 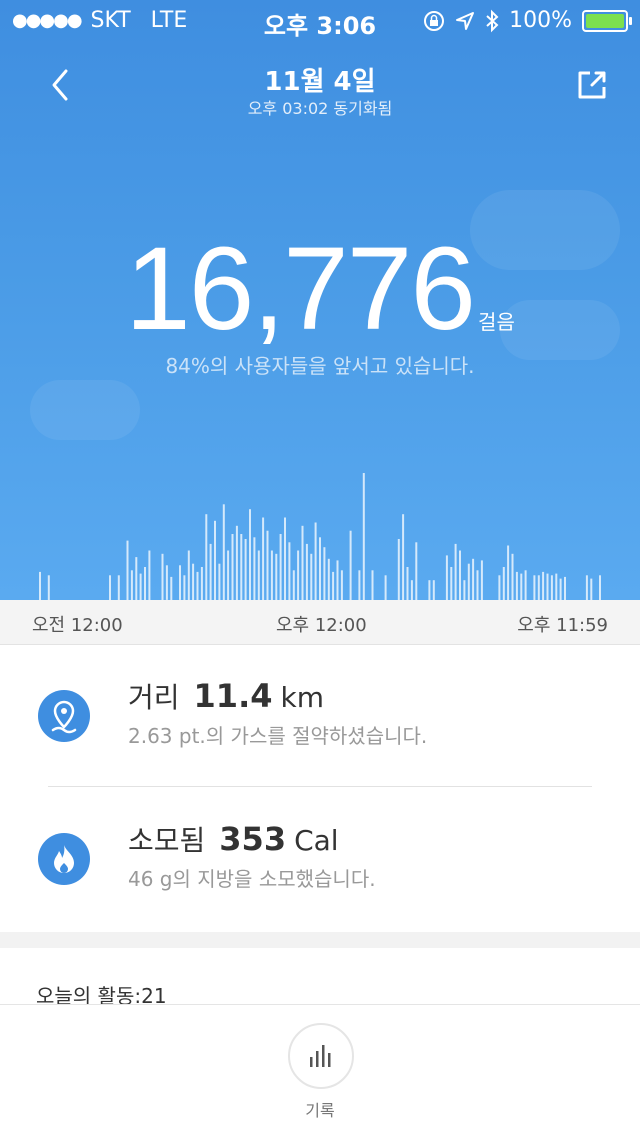 I want to click on battery-cap, so click(x=630, y=20).